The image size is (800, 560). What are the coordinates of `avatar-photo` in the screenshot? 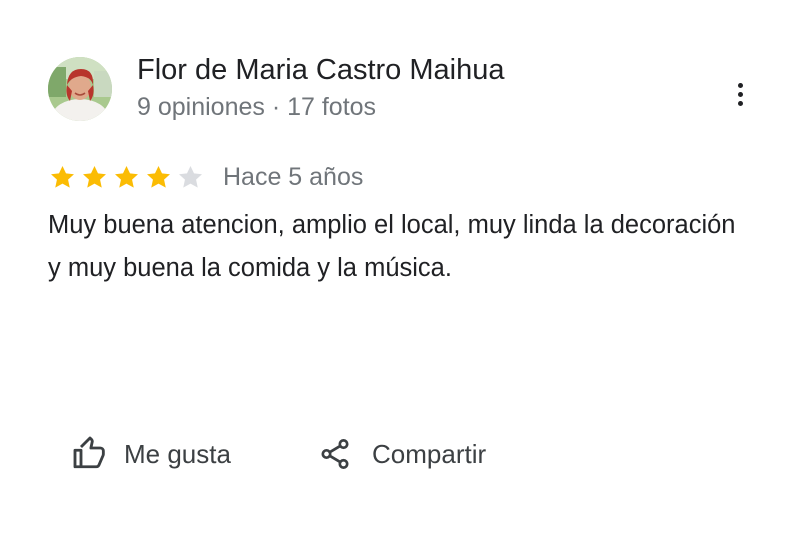 It's located at (80, 89).